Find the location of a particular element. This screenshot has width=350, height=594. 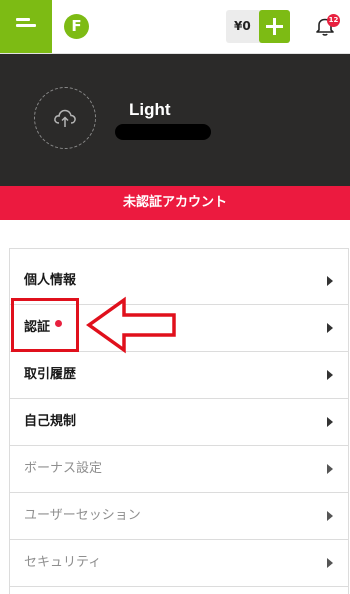

menu-item-security: セキュリティ is located at coordinates (179, 563).